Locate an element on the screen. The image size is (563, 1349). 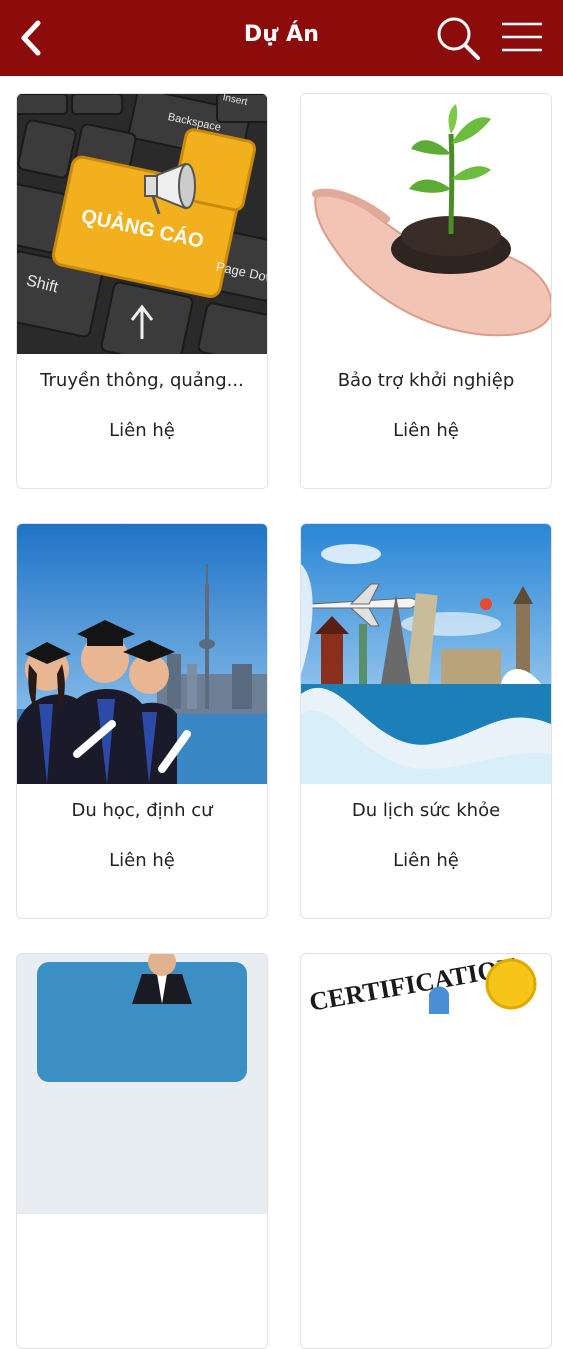
project-card: Du học, định cư Liên hệ is located at coordinates (142, 721).